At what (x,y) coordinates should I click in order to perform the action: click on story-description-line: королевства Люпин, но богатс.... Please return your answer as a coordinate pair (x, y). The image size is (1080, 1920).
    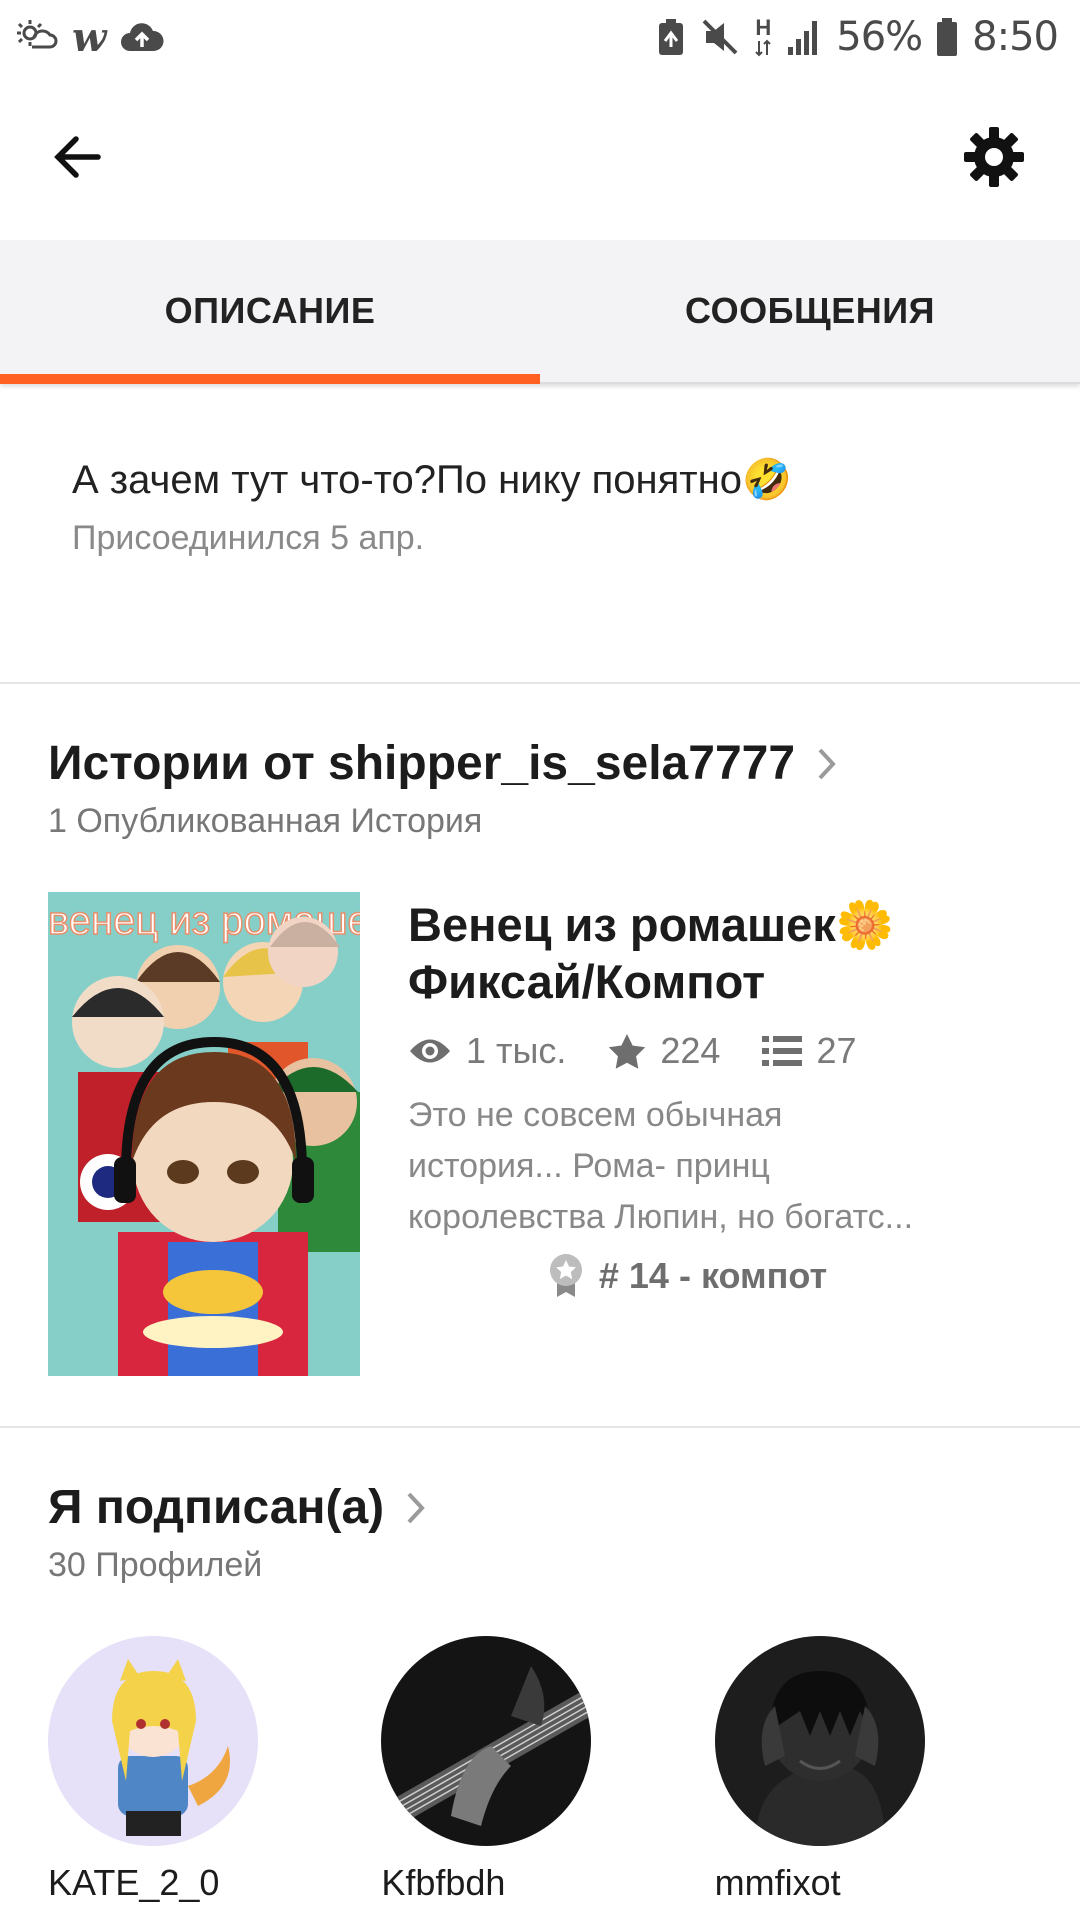
    Looking at the image, I should click on (661, 1217).